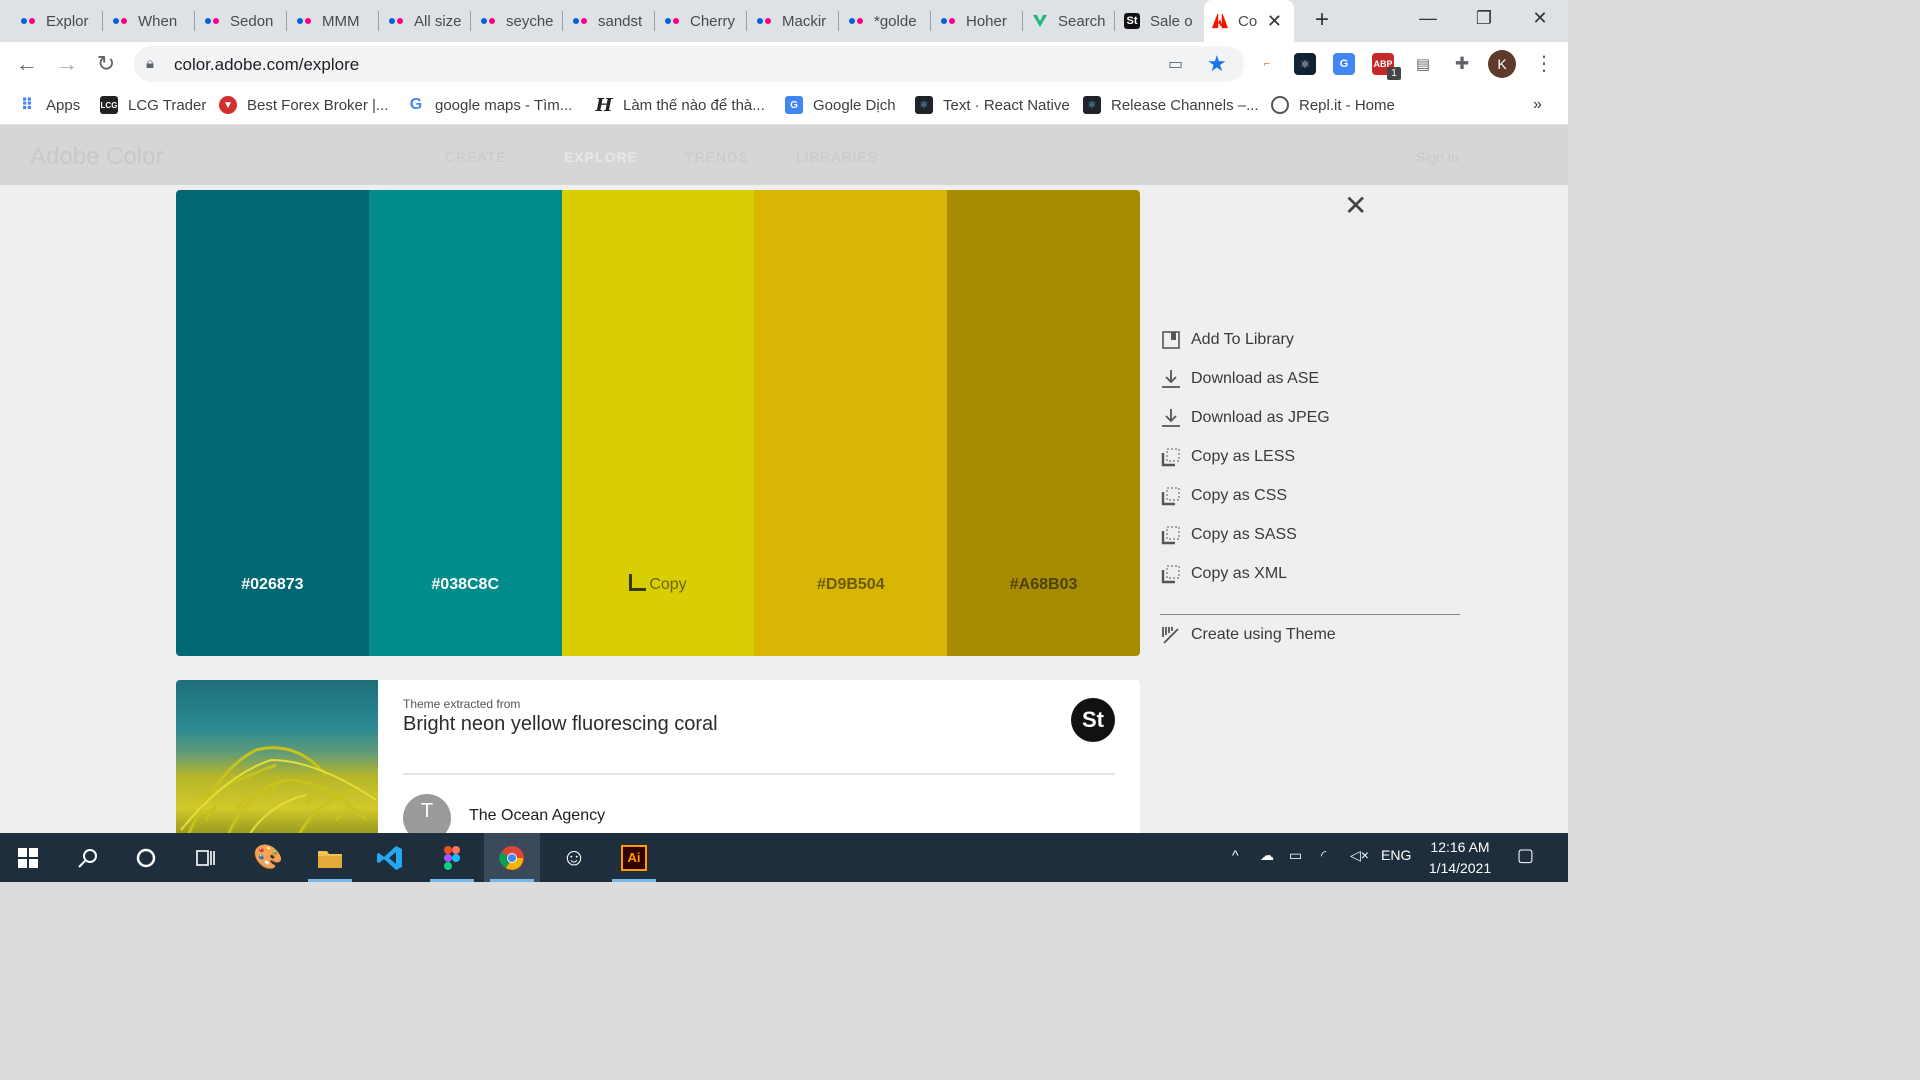 The height and width of the screenshot is (1080, 1920). What do you see at coordinates (153, 105) in the screenshot?
I see `bookmark-lcg: LCG LCG Trader` at bounding box center [153, 105].